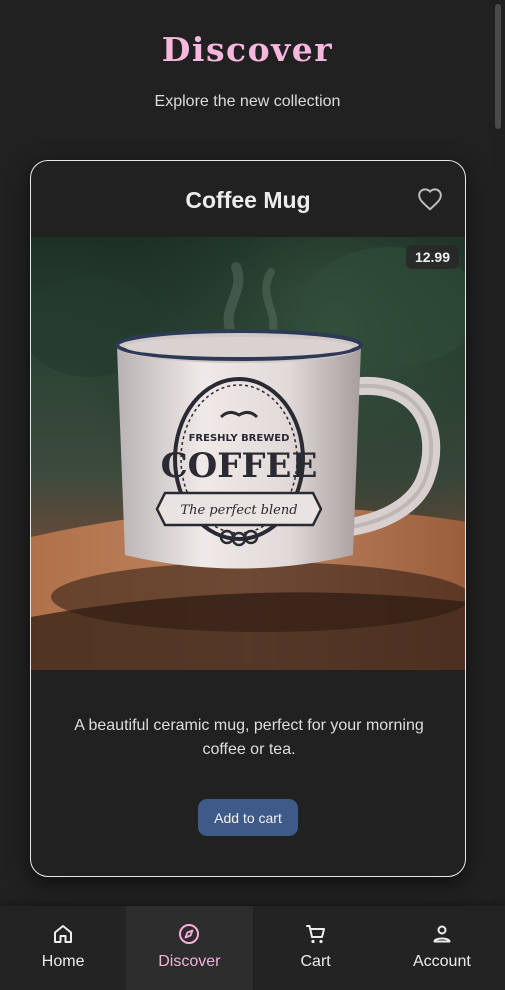 This screenshot has width=505, height=990. Describe the element at coordinates (442, 934) in the screenshot. I see `person-icon` at that location.